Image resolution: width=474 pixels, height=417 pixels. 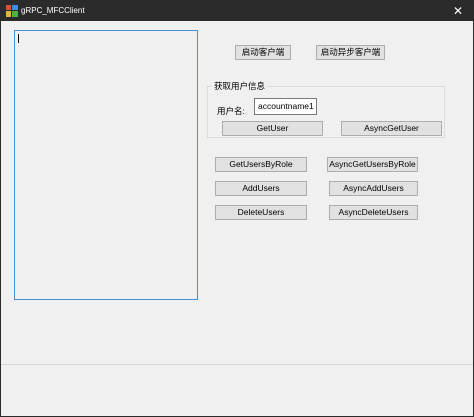 I want to click on title-bar: gRPC_MFCClient ✕, so click(x=237, y=11).